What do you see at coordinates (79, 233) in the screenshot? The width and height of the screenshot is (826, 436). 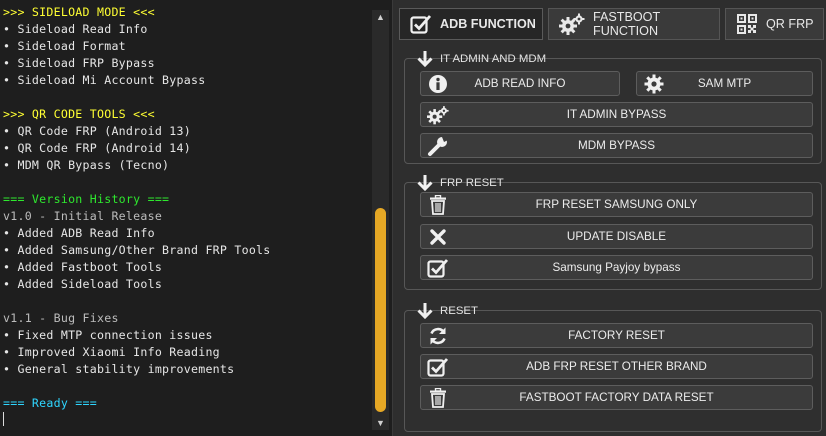 I see `log-line: • Added ADB Read Info` at bounding box center [79, 233].